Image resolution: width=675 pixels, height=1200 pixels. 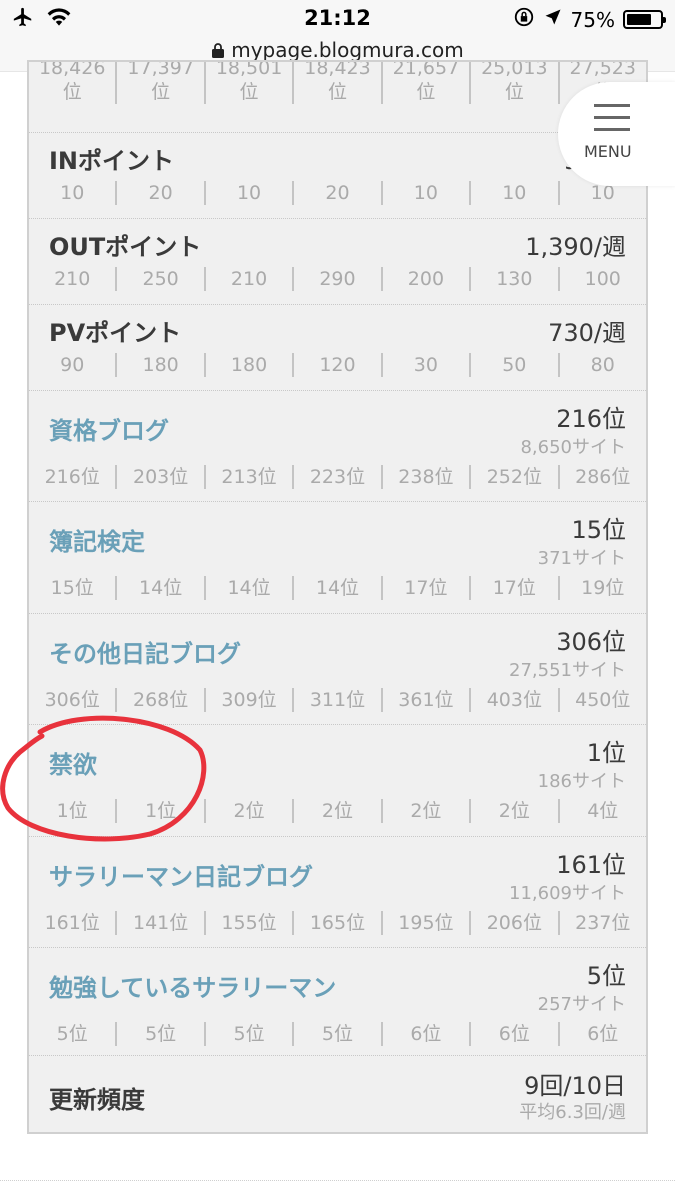 I want to click on bottom-divider, so click(x=337, y=1180).